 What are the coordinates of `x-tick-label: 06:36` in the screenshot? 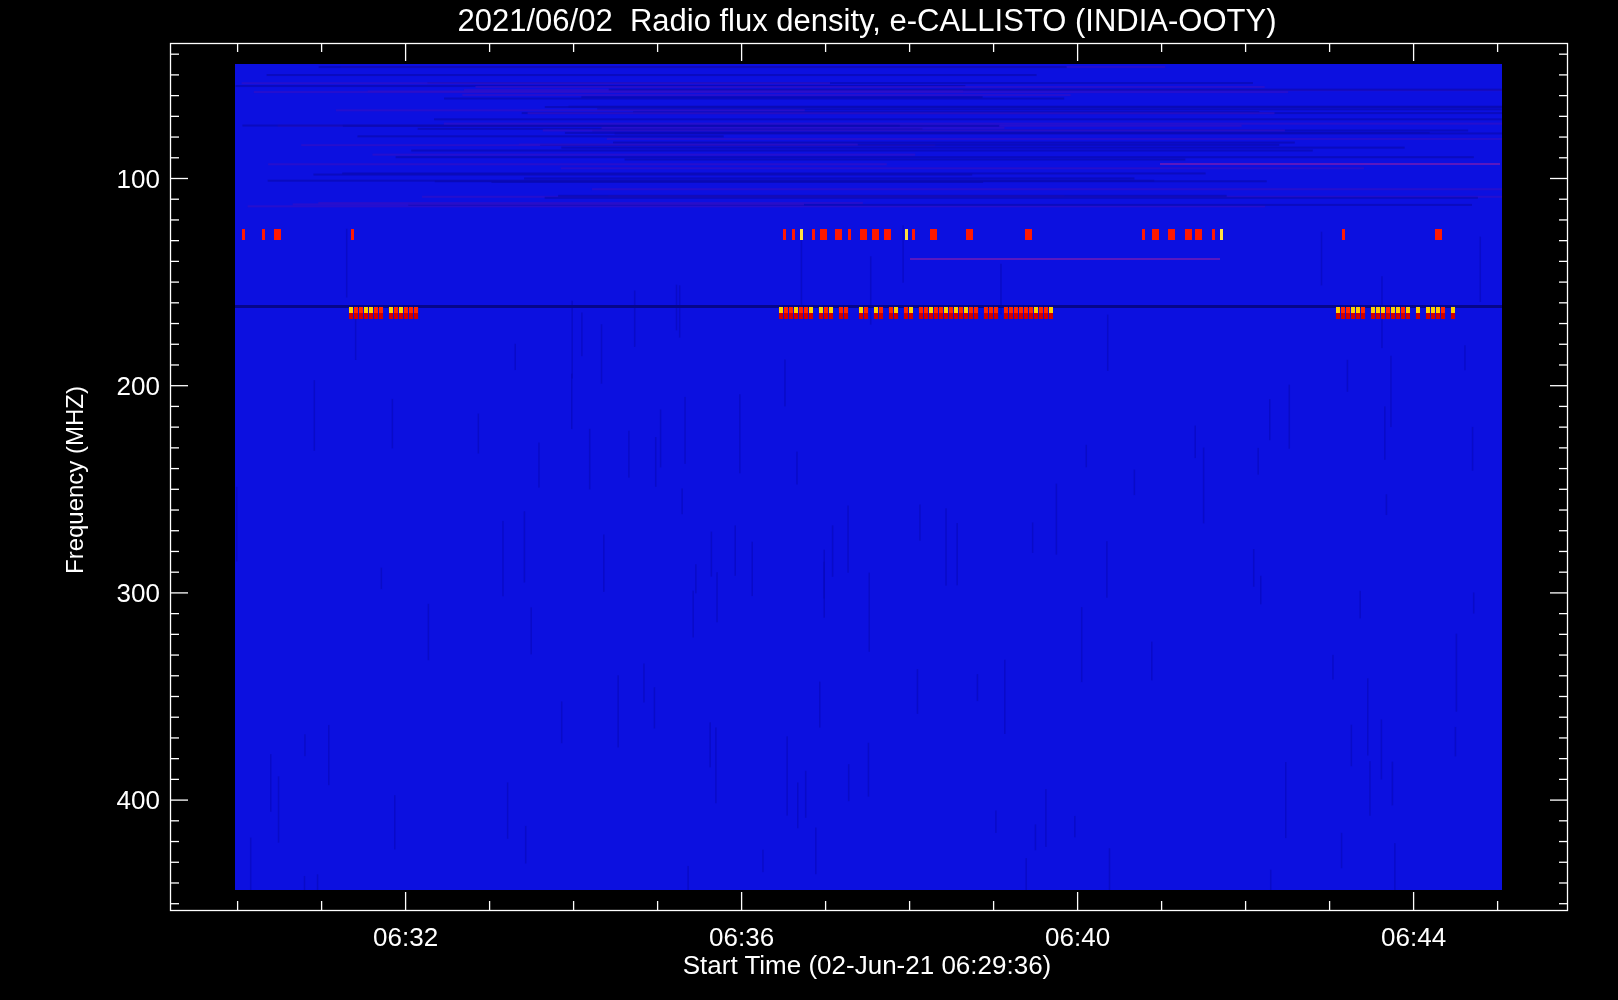 It's located at (742, 937).